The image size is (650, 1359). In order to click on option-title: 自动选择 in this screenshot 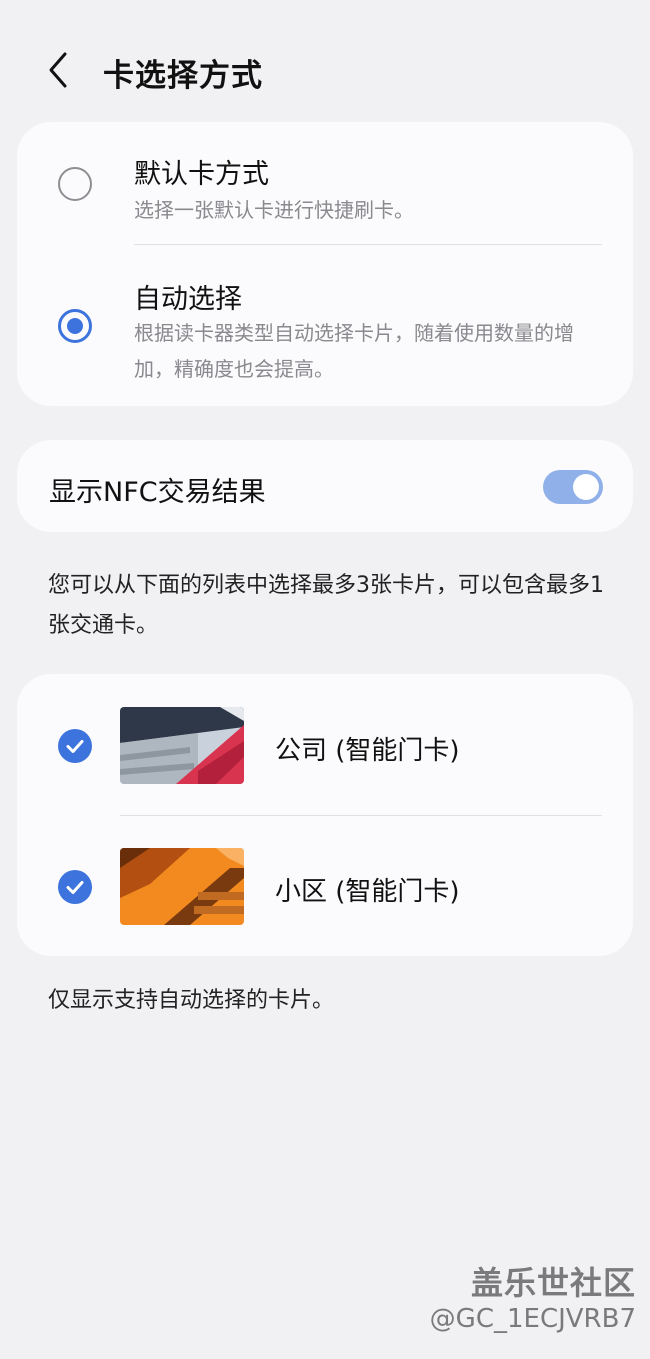, I will do `click(188, 299)`.